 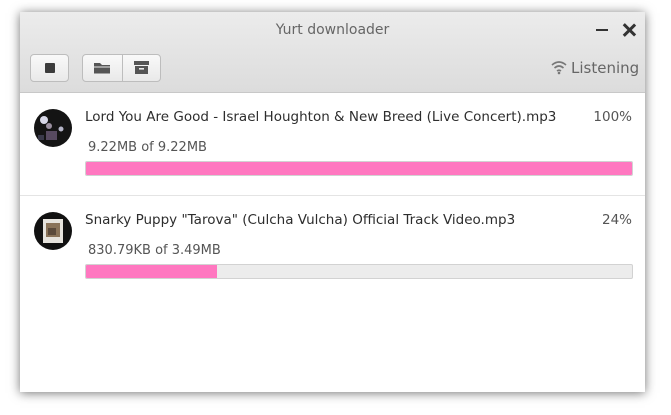 What do you see at coordinates (154, 250) in the screenshot?
I see `download-size: 830.79KB of 3.49MB` at bounding box center [154, 250].